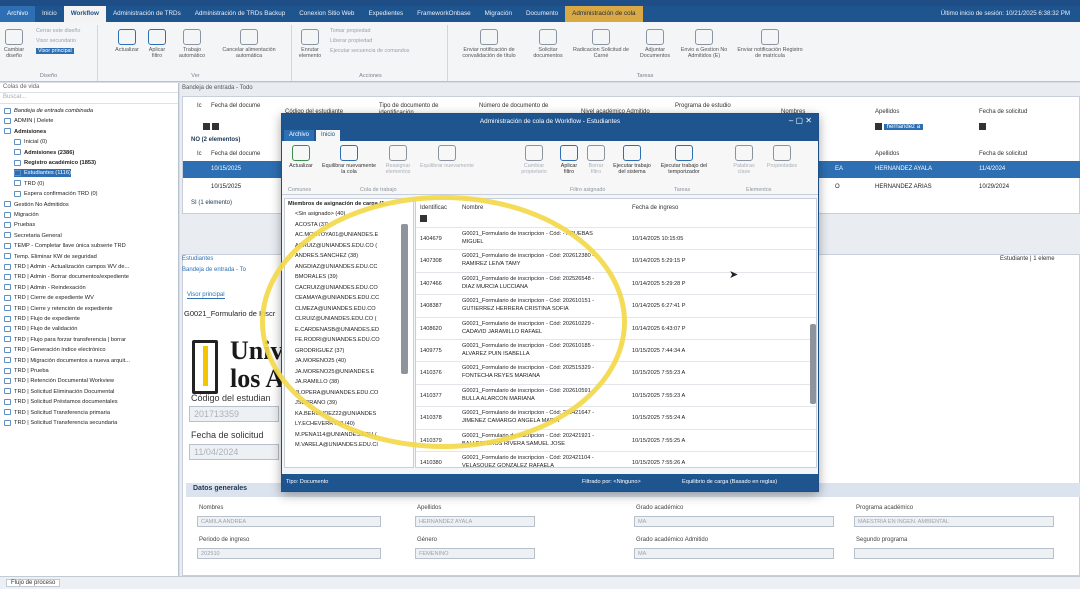 Image resolution: width=1080 pixels, height=589 pixels. I want to click on periodo-field: 202510, so click(289, 553).